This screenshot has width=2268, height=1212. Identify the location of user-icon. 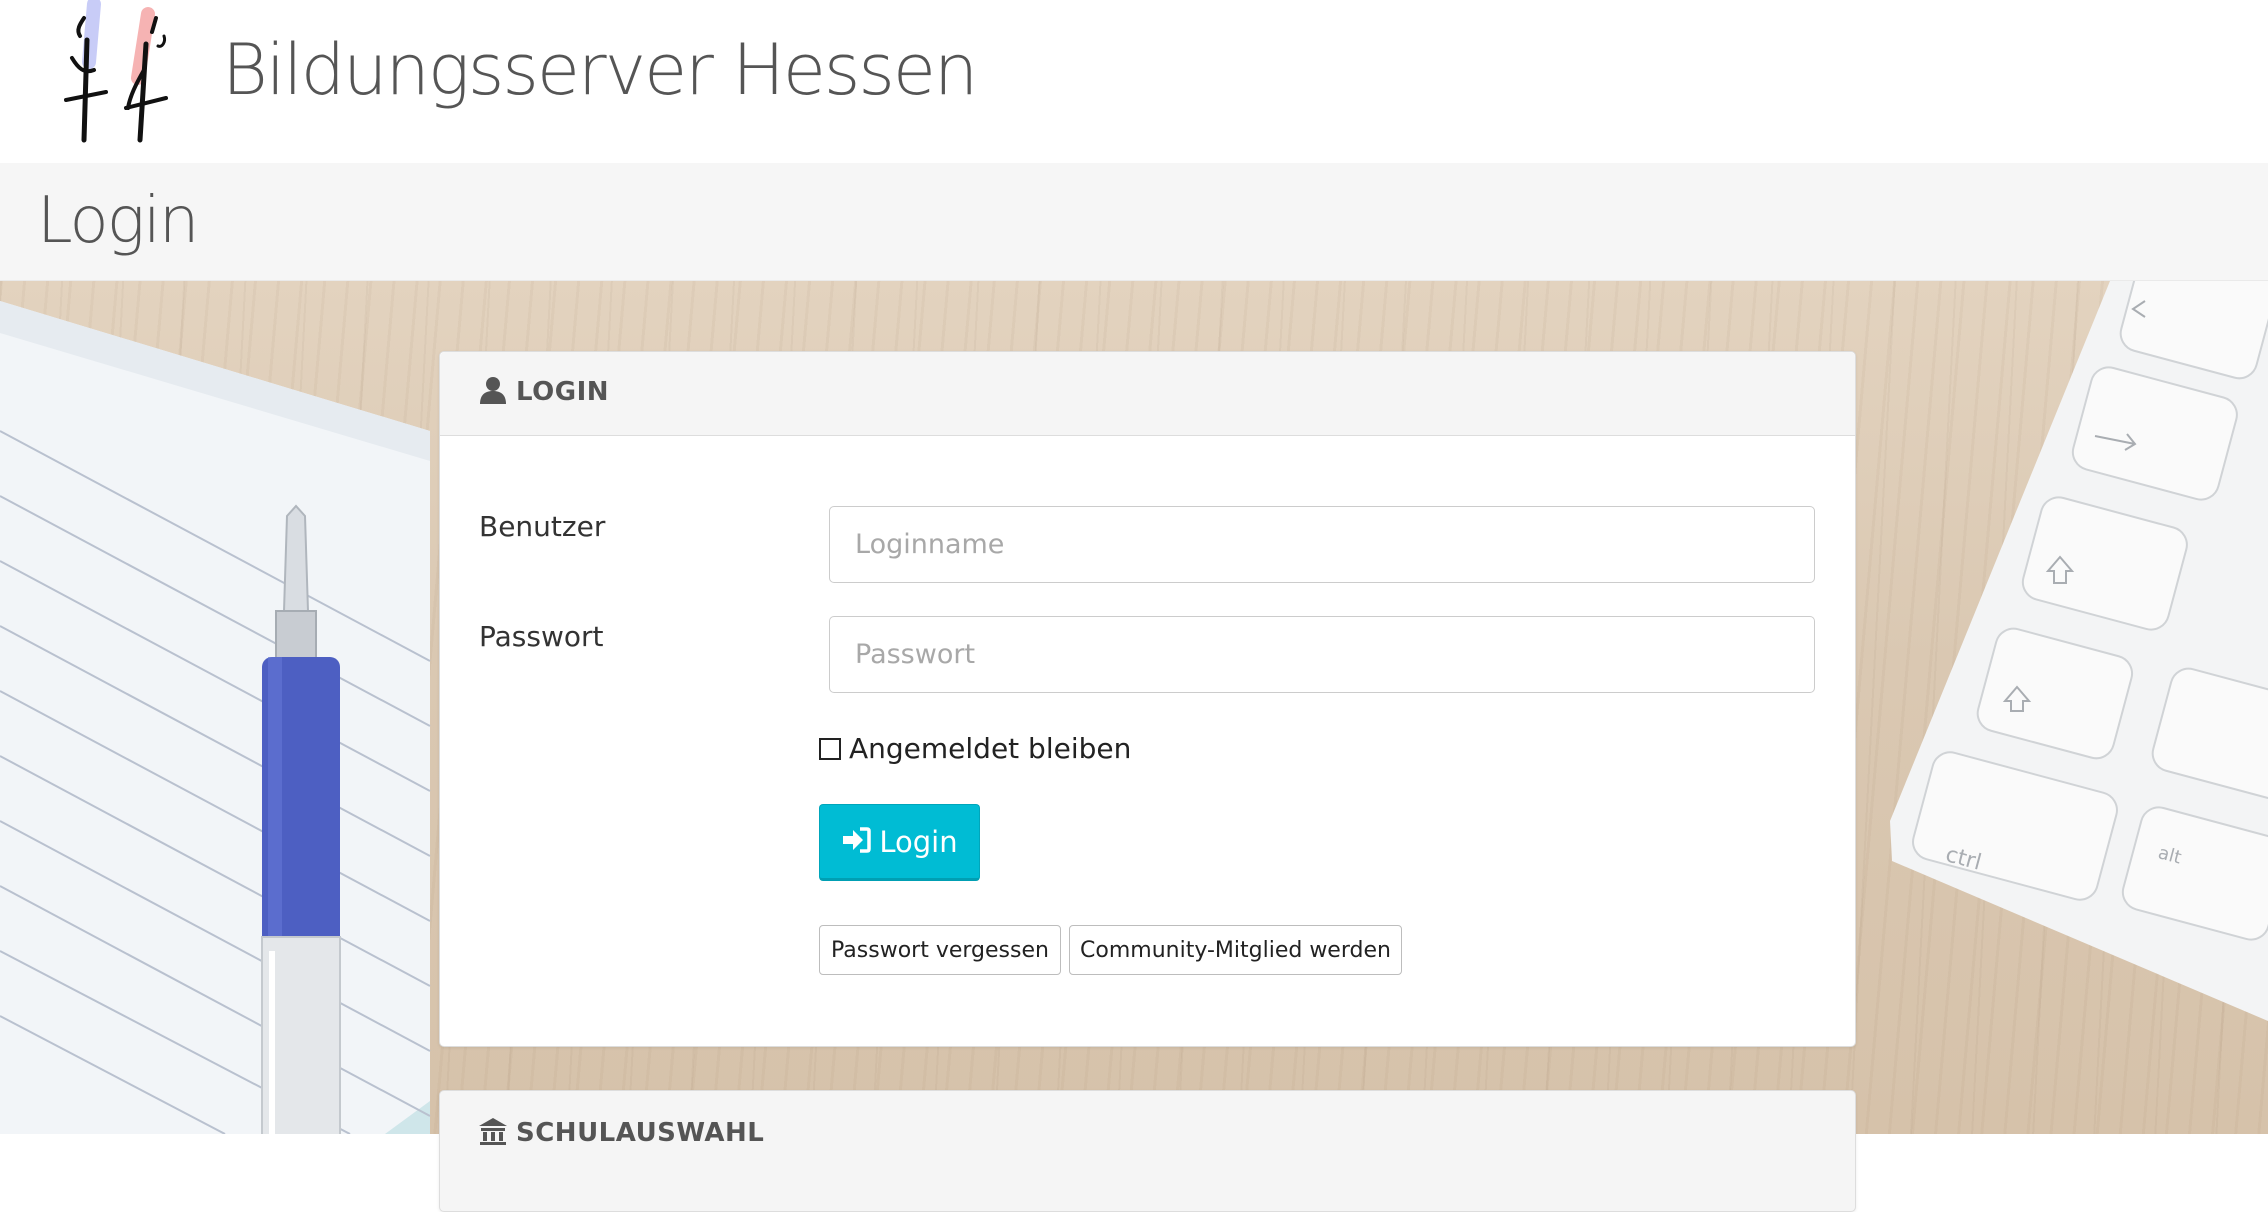
(493, 392).